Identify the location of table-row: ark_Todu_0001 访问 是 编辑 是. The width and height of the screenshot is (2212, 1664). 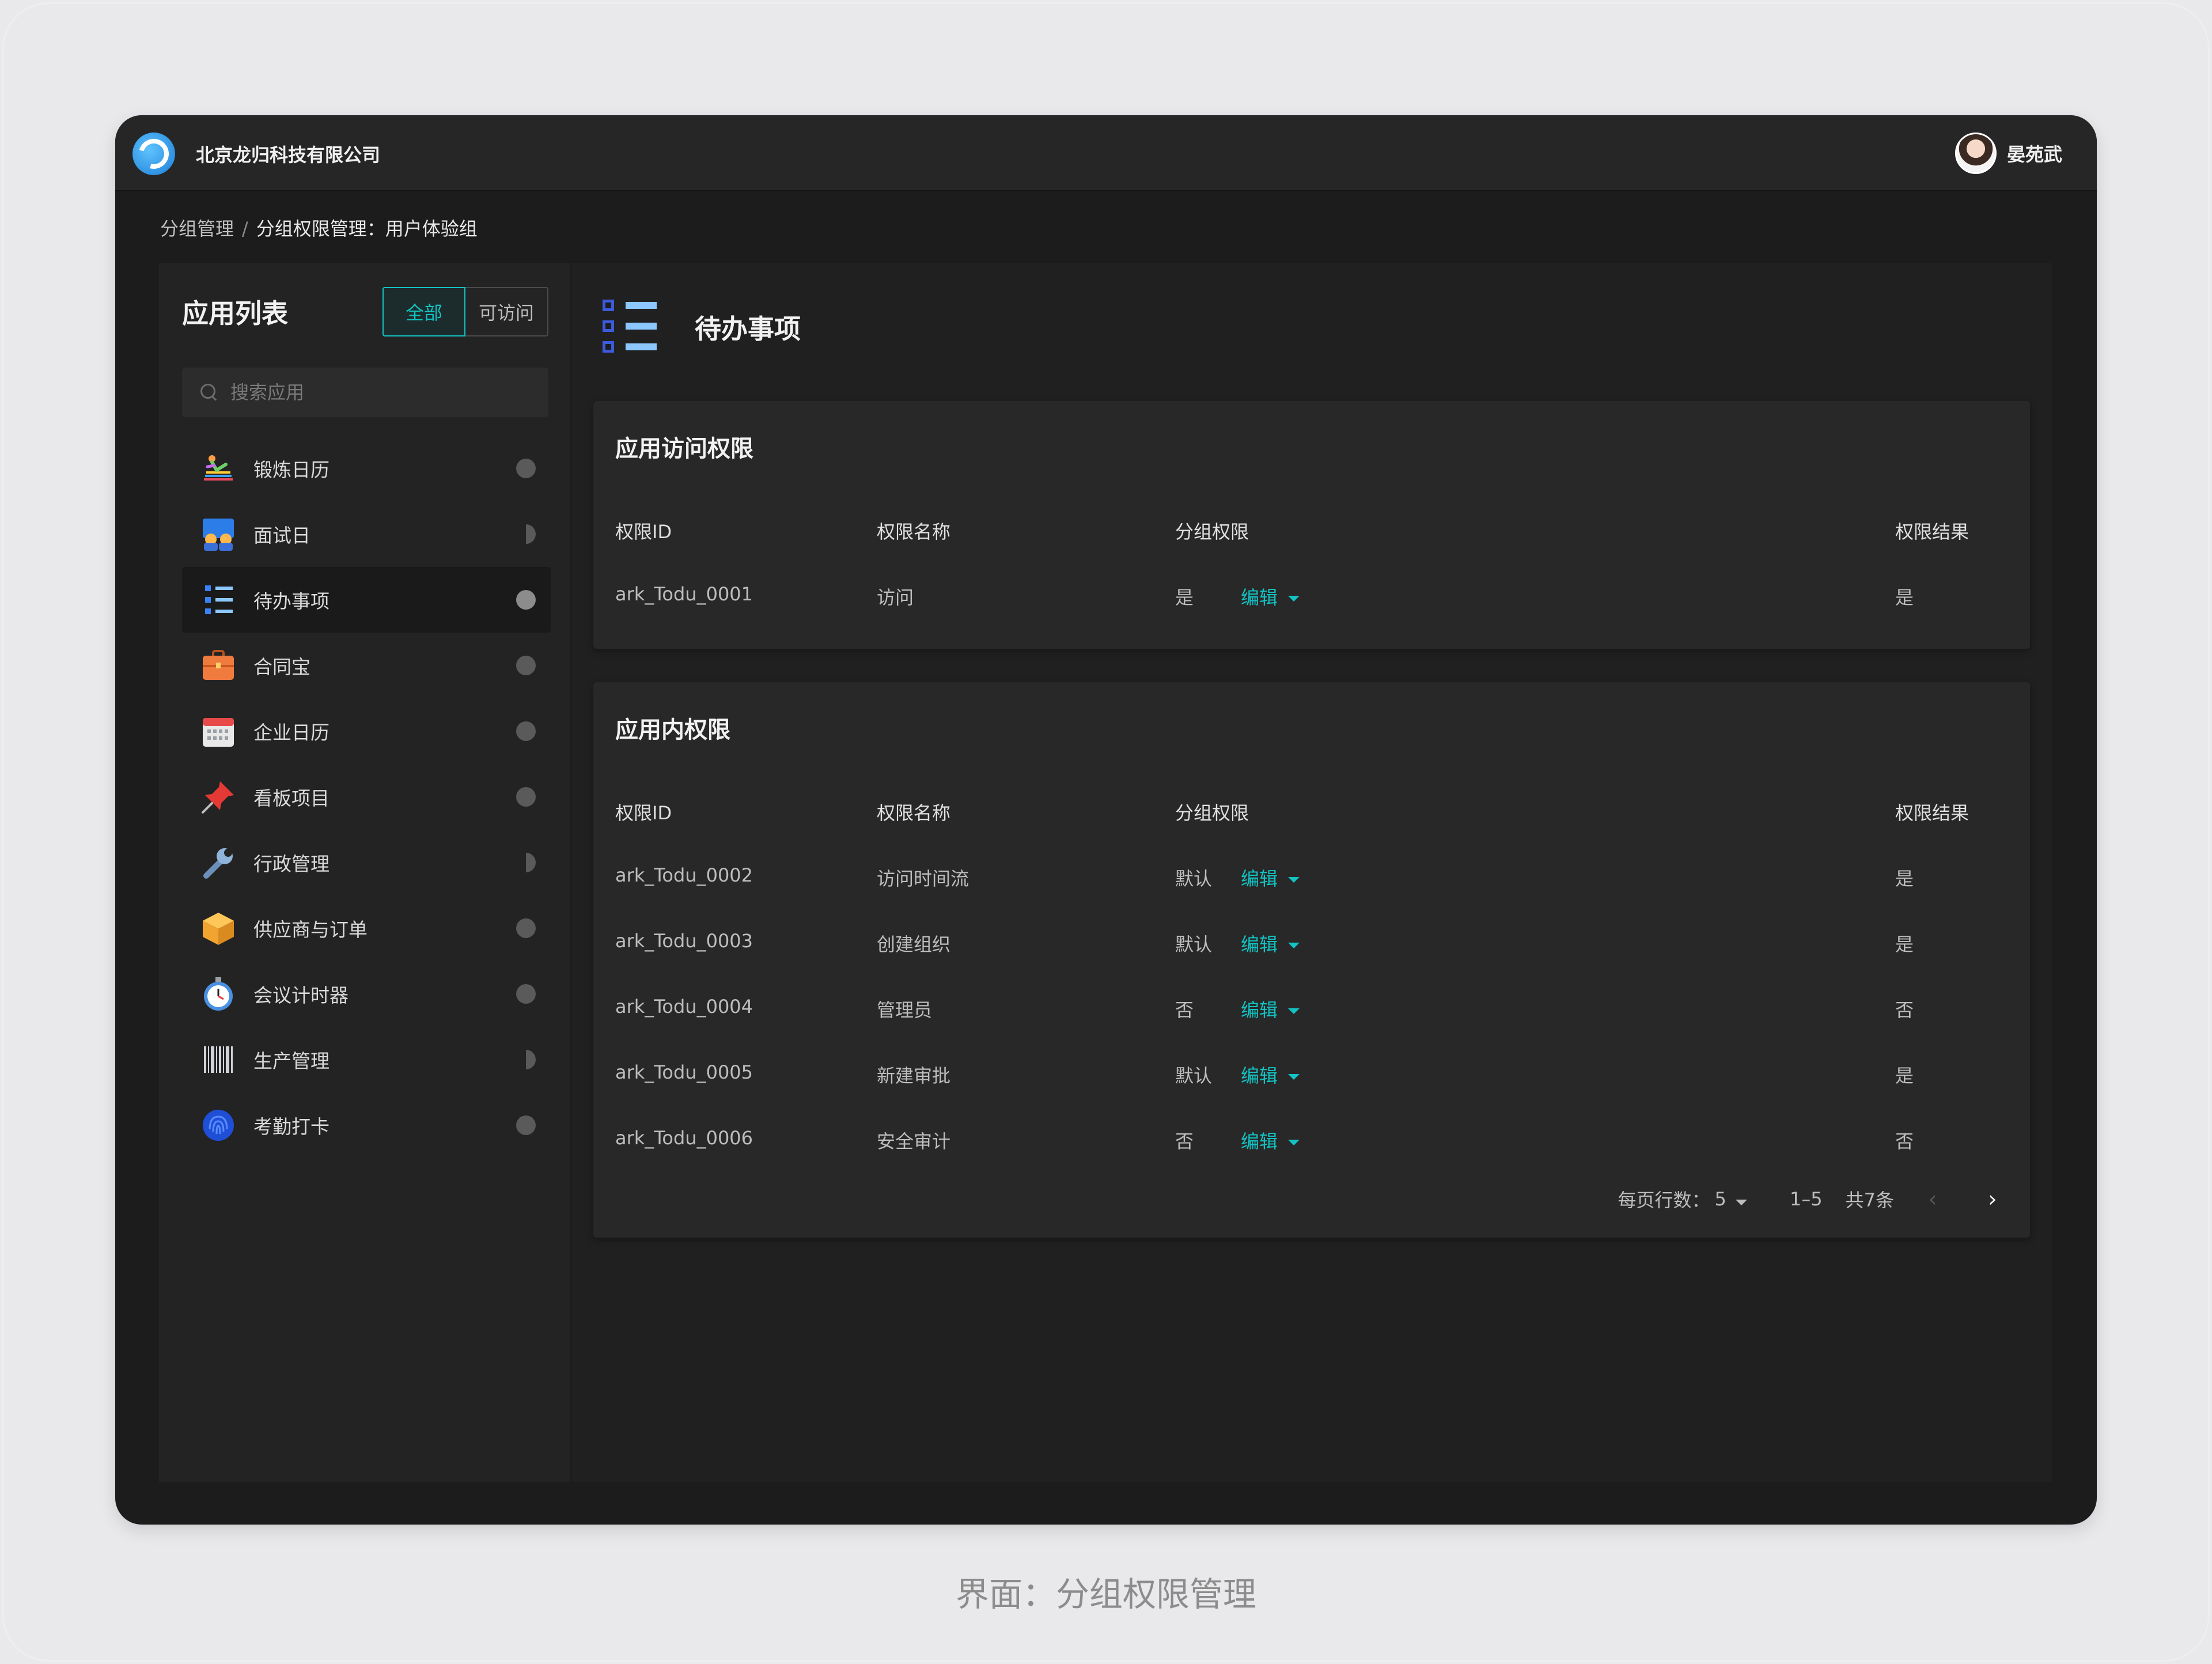
(1311, 592).